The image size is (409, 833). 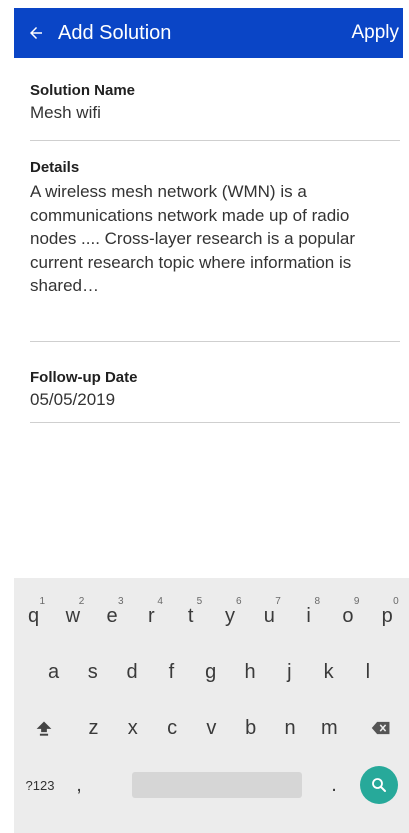 I want to click on search-icon, so click(x=379, y=785).